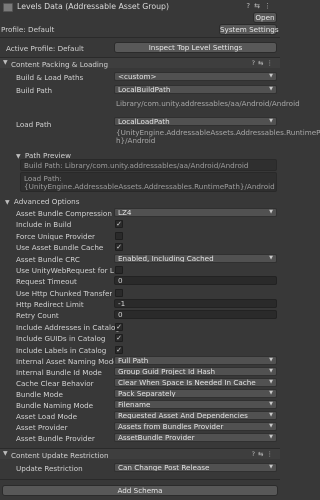  I want to click on advanced-options-label: Advanced Options, so click(46, 201).